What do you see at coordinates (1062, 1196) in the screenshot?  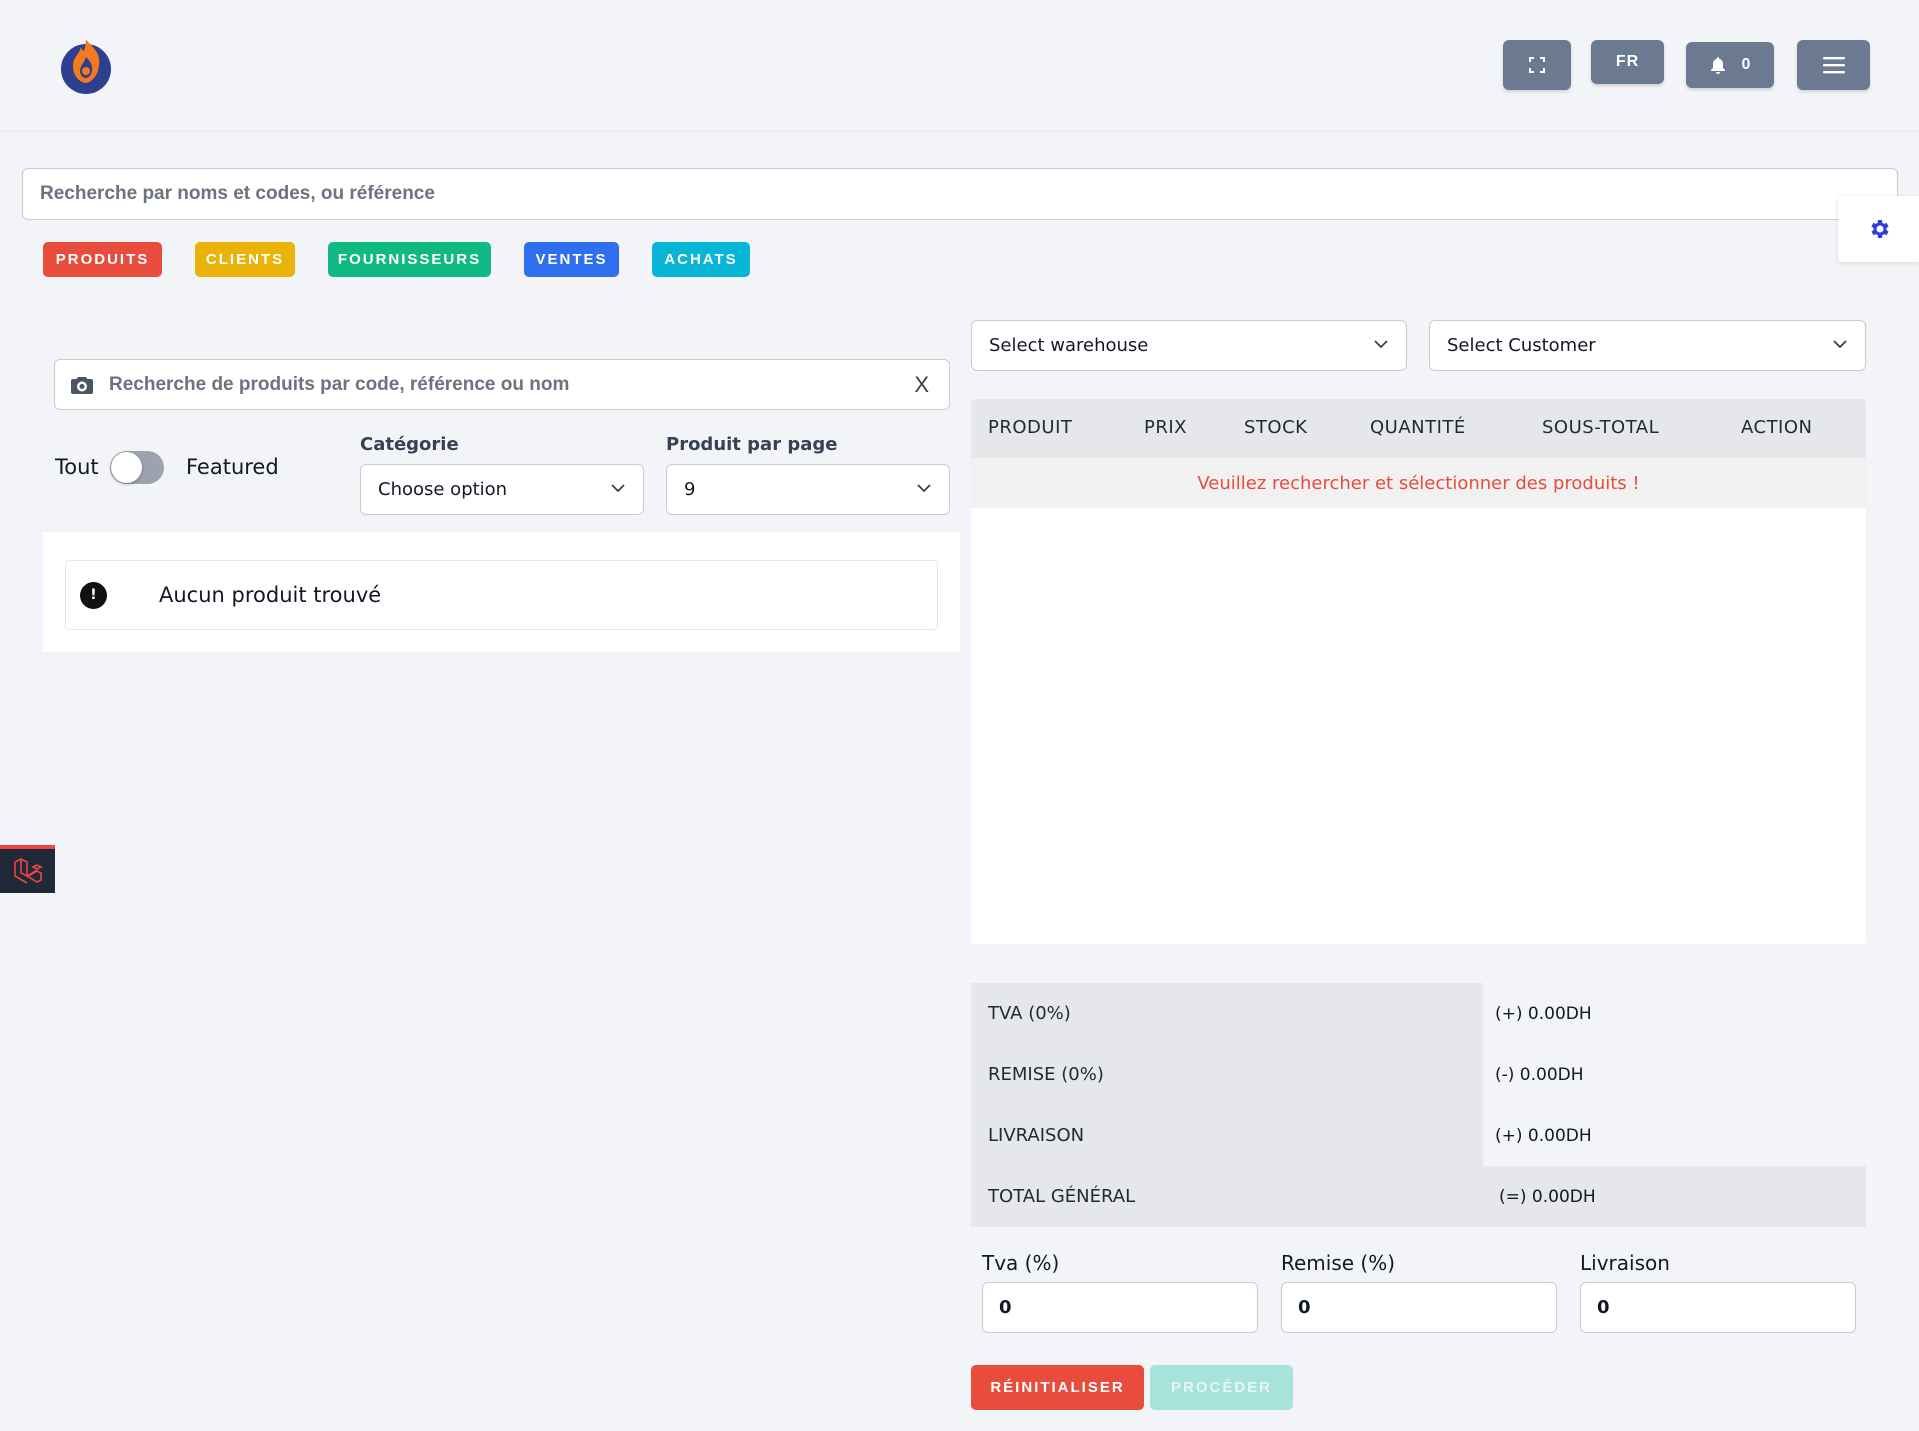 I see `totals-label: TOTAL GÉNÉRAL` at bounding box center [1062, 1196].